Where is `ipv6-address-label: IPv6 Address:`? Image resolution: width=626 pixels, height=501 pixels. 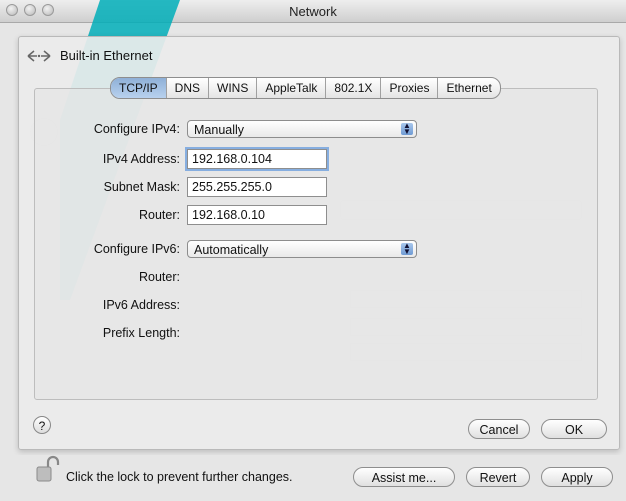 ipv6-address-label: IPv6 Address: is located at coordinates (141, 305).